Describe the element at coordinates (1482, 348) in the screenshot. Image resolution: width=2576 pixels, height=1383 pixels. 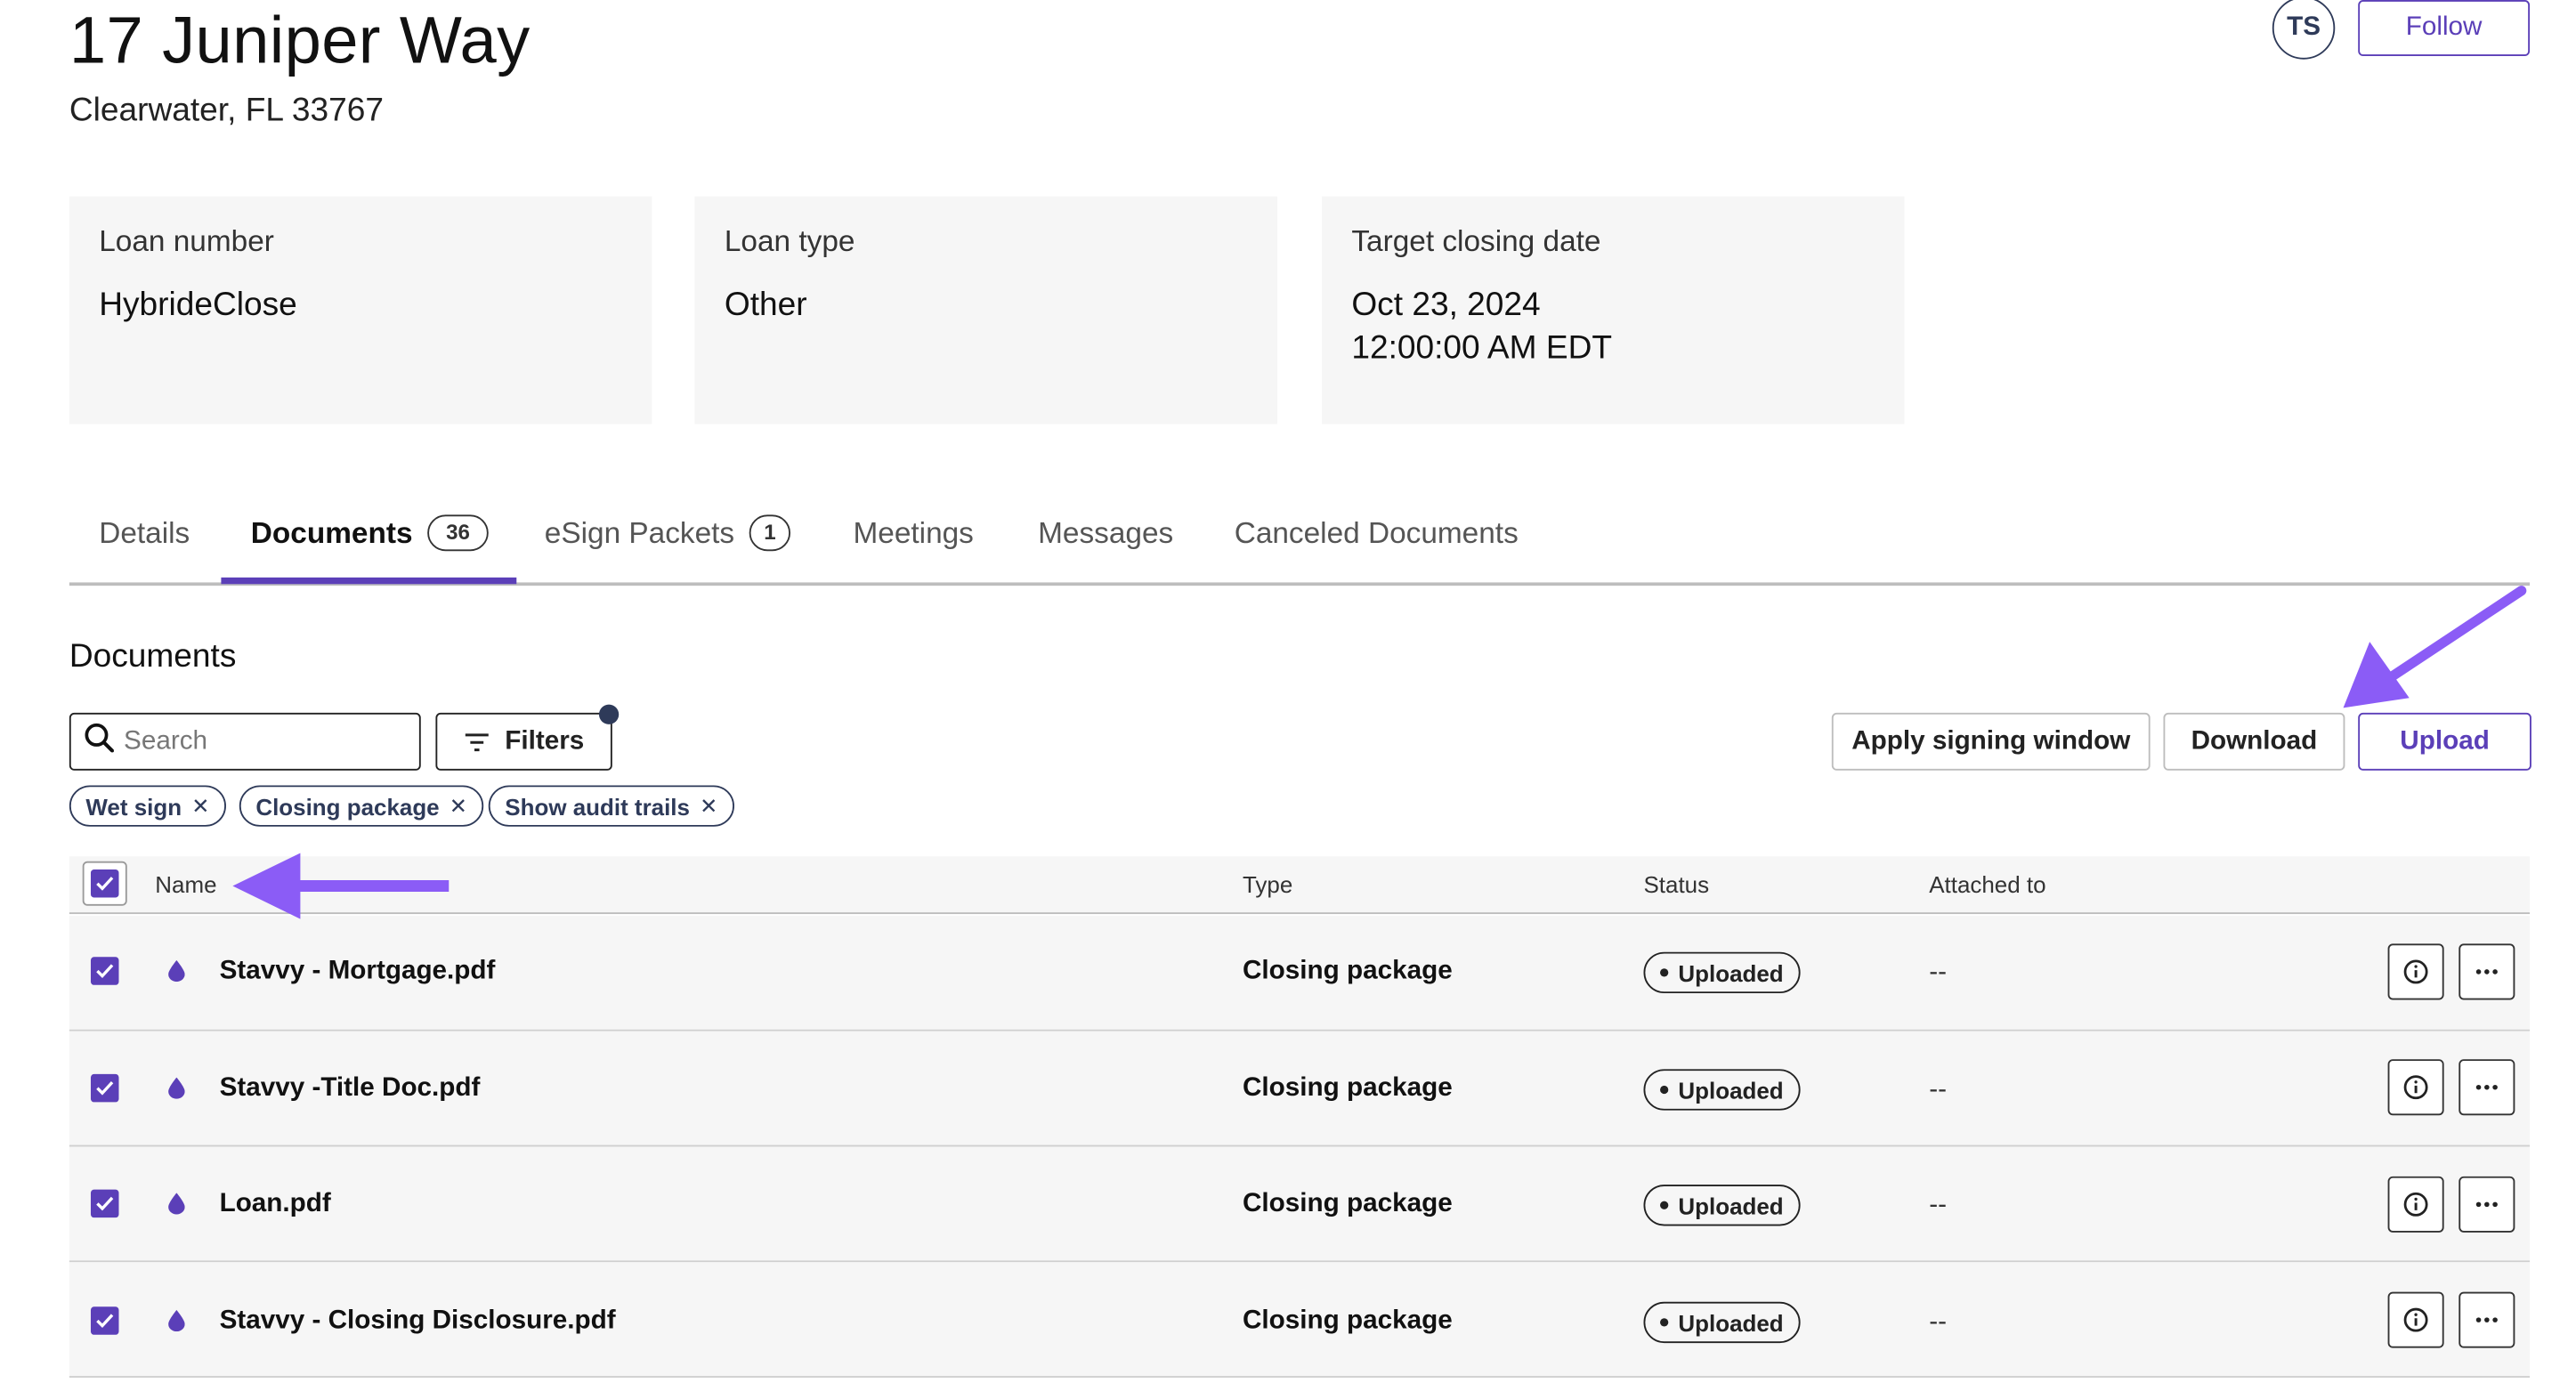
I see `card-value-time: 12:00:00 AM EDT` at that location.